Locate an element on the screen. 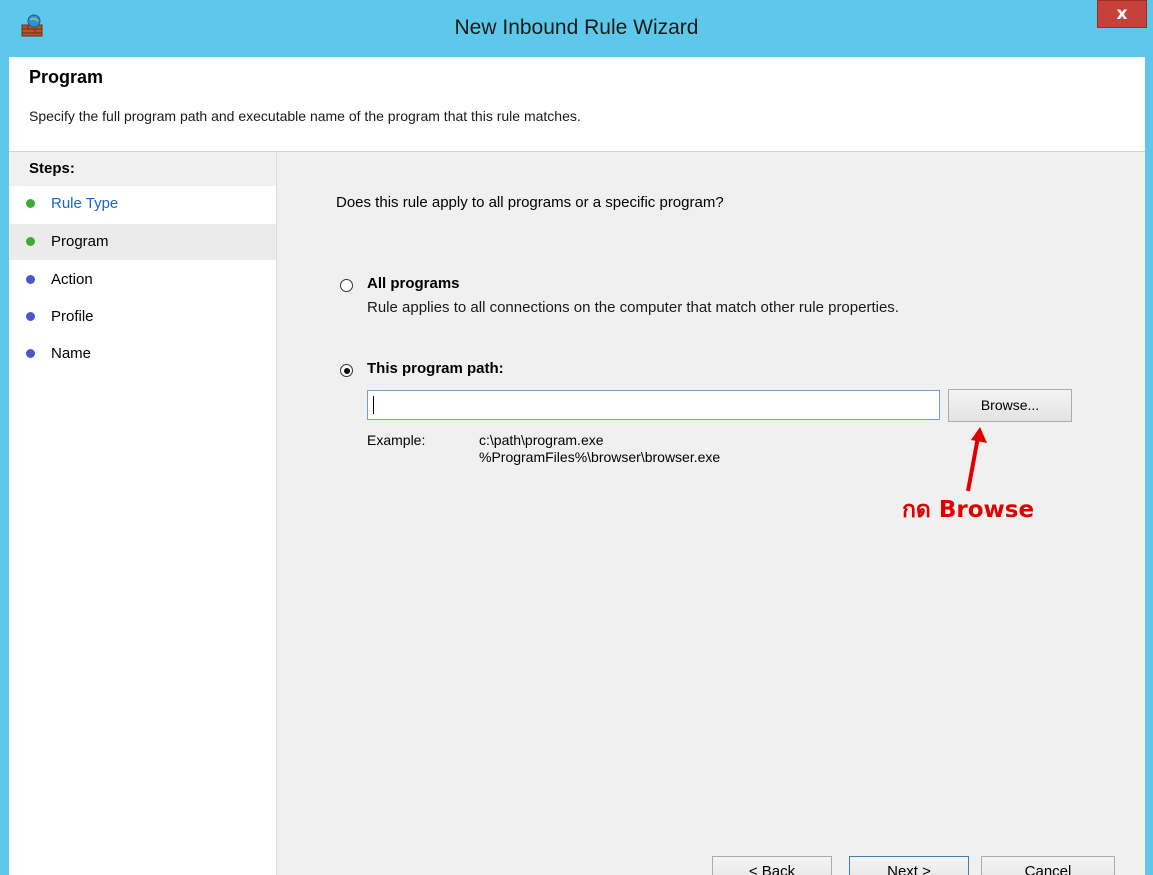 The height and width of the screenshot is (875, 1153). step-label: Action is located at coordinates (72, 279).